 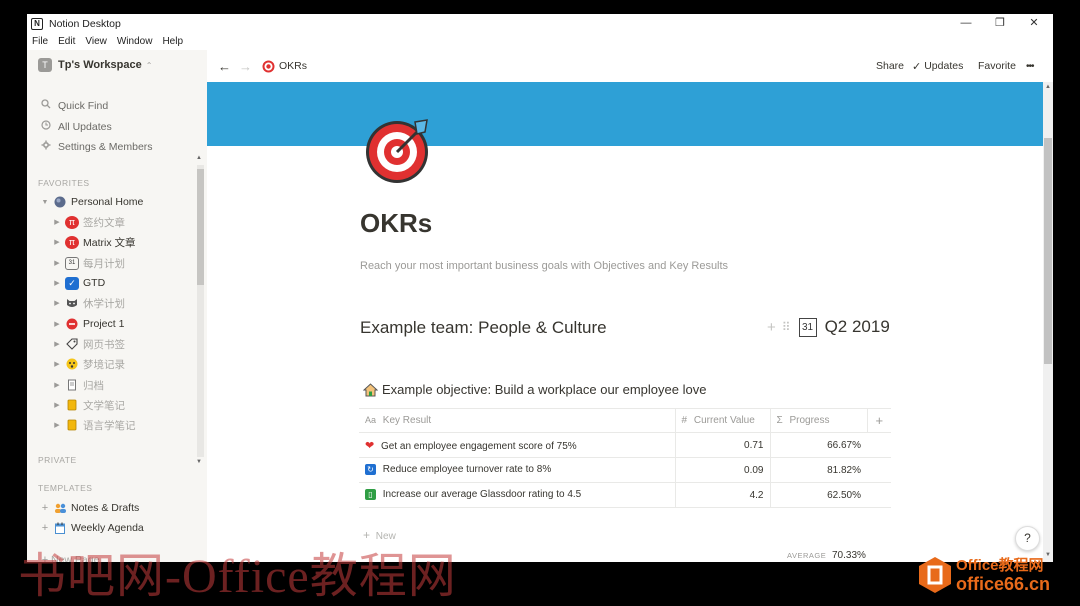 What do you see at coordinates (284, 66) in the screenshot?
I see `breadcrumb: OKRs` at bounding box center [284, 66].